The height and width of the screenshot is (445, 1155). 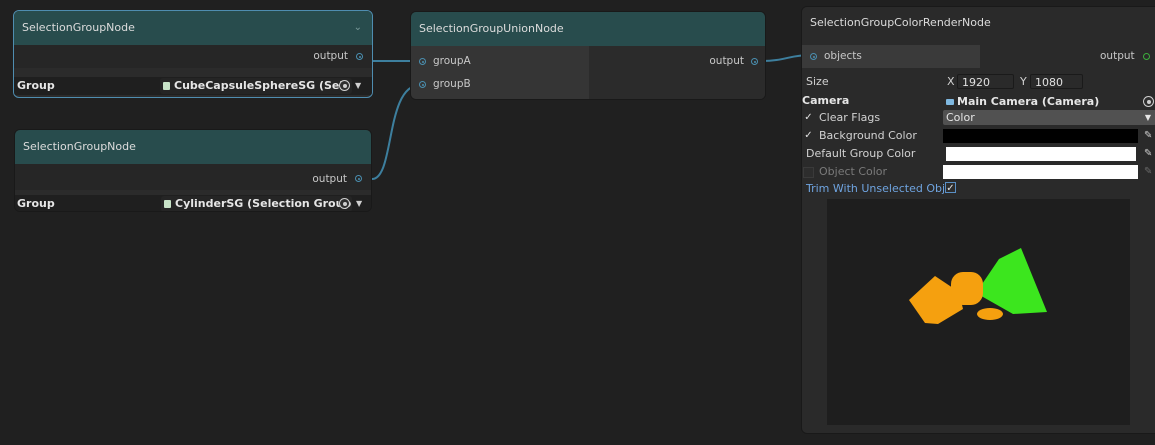 I want to click on node-b-group-field: CylinderSG (Selection Group, so click(x=256, y=203).